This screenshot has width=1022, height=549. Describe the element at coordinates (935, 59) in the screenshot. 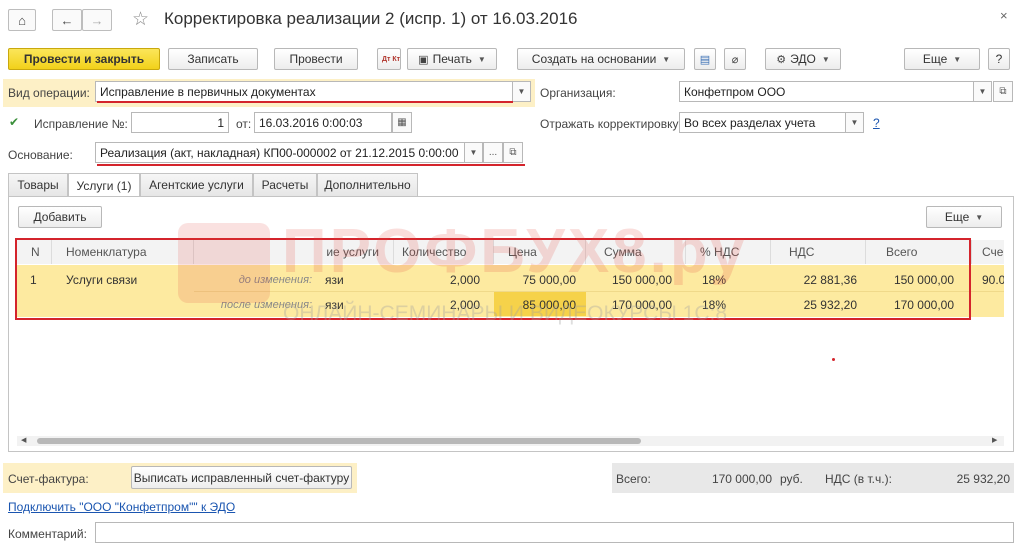

I see `more-label: Еще` at that location.